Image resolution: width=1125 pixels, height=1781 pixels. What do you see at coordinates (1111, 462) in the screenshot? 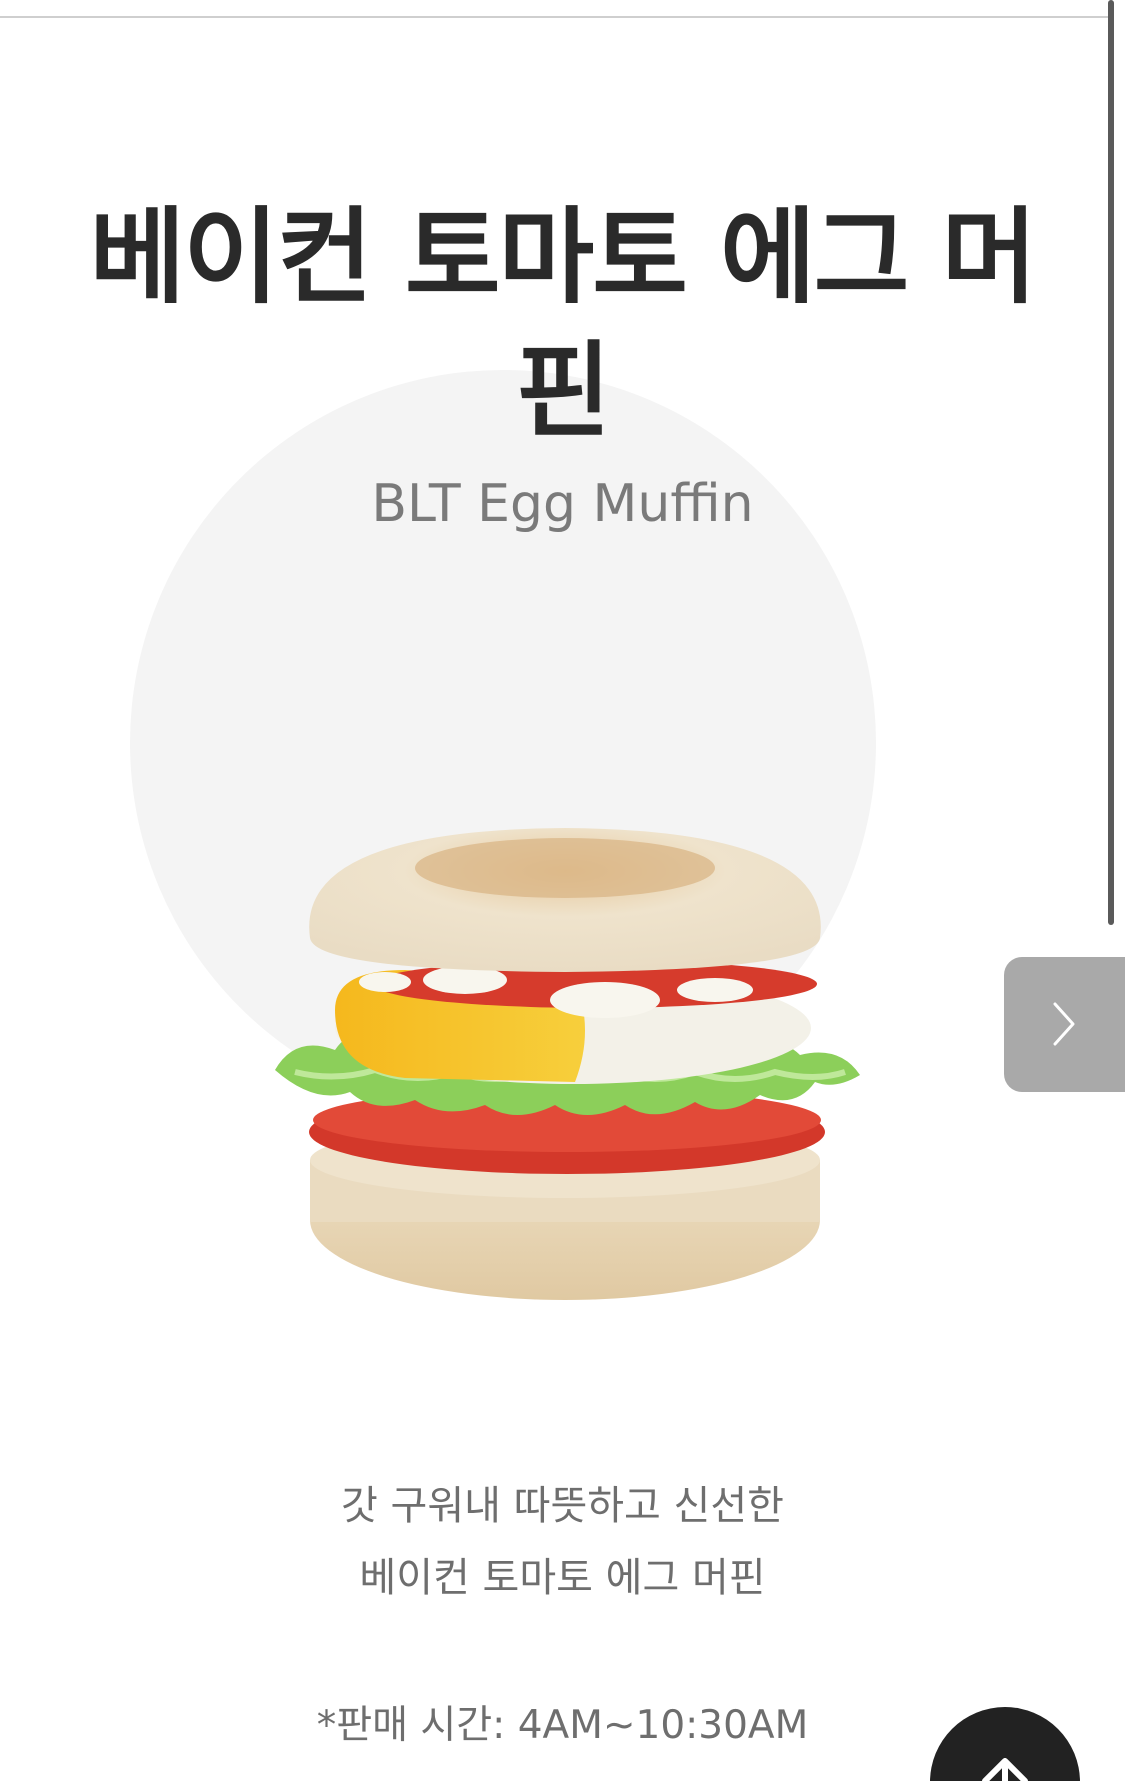
I see `scrollbar-thumb` at bounding box center [1111, 462].